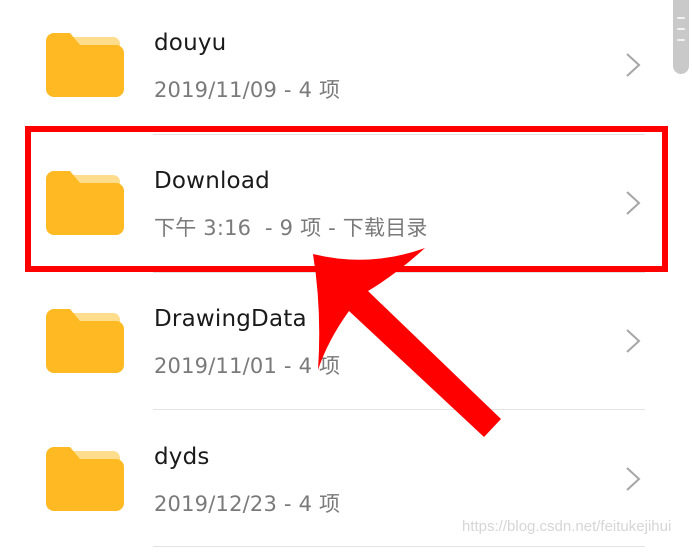 The image size is (692, 552). I want to click on scrollbar-thumb, so click(681, 37).